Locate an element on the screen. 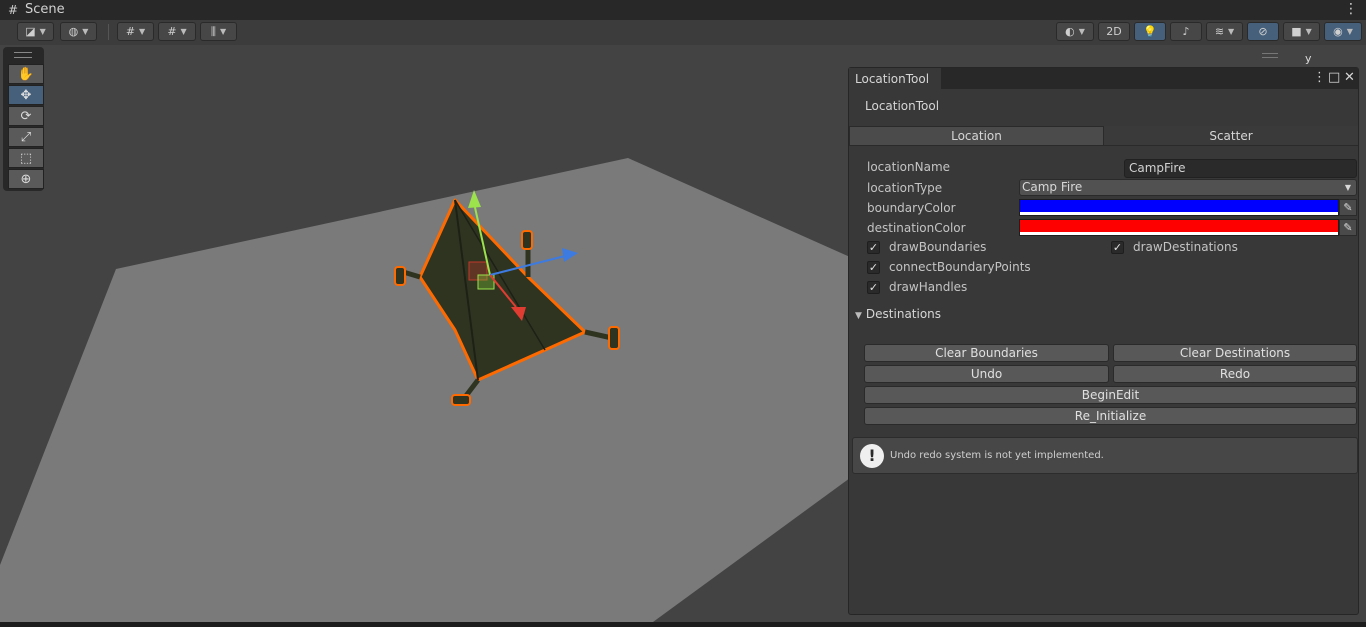 This screenshot has width=1366, height=627. visibility-toggle-button: ⊘ is located at coordinates (1263, 31).